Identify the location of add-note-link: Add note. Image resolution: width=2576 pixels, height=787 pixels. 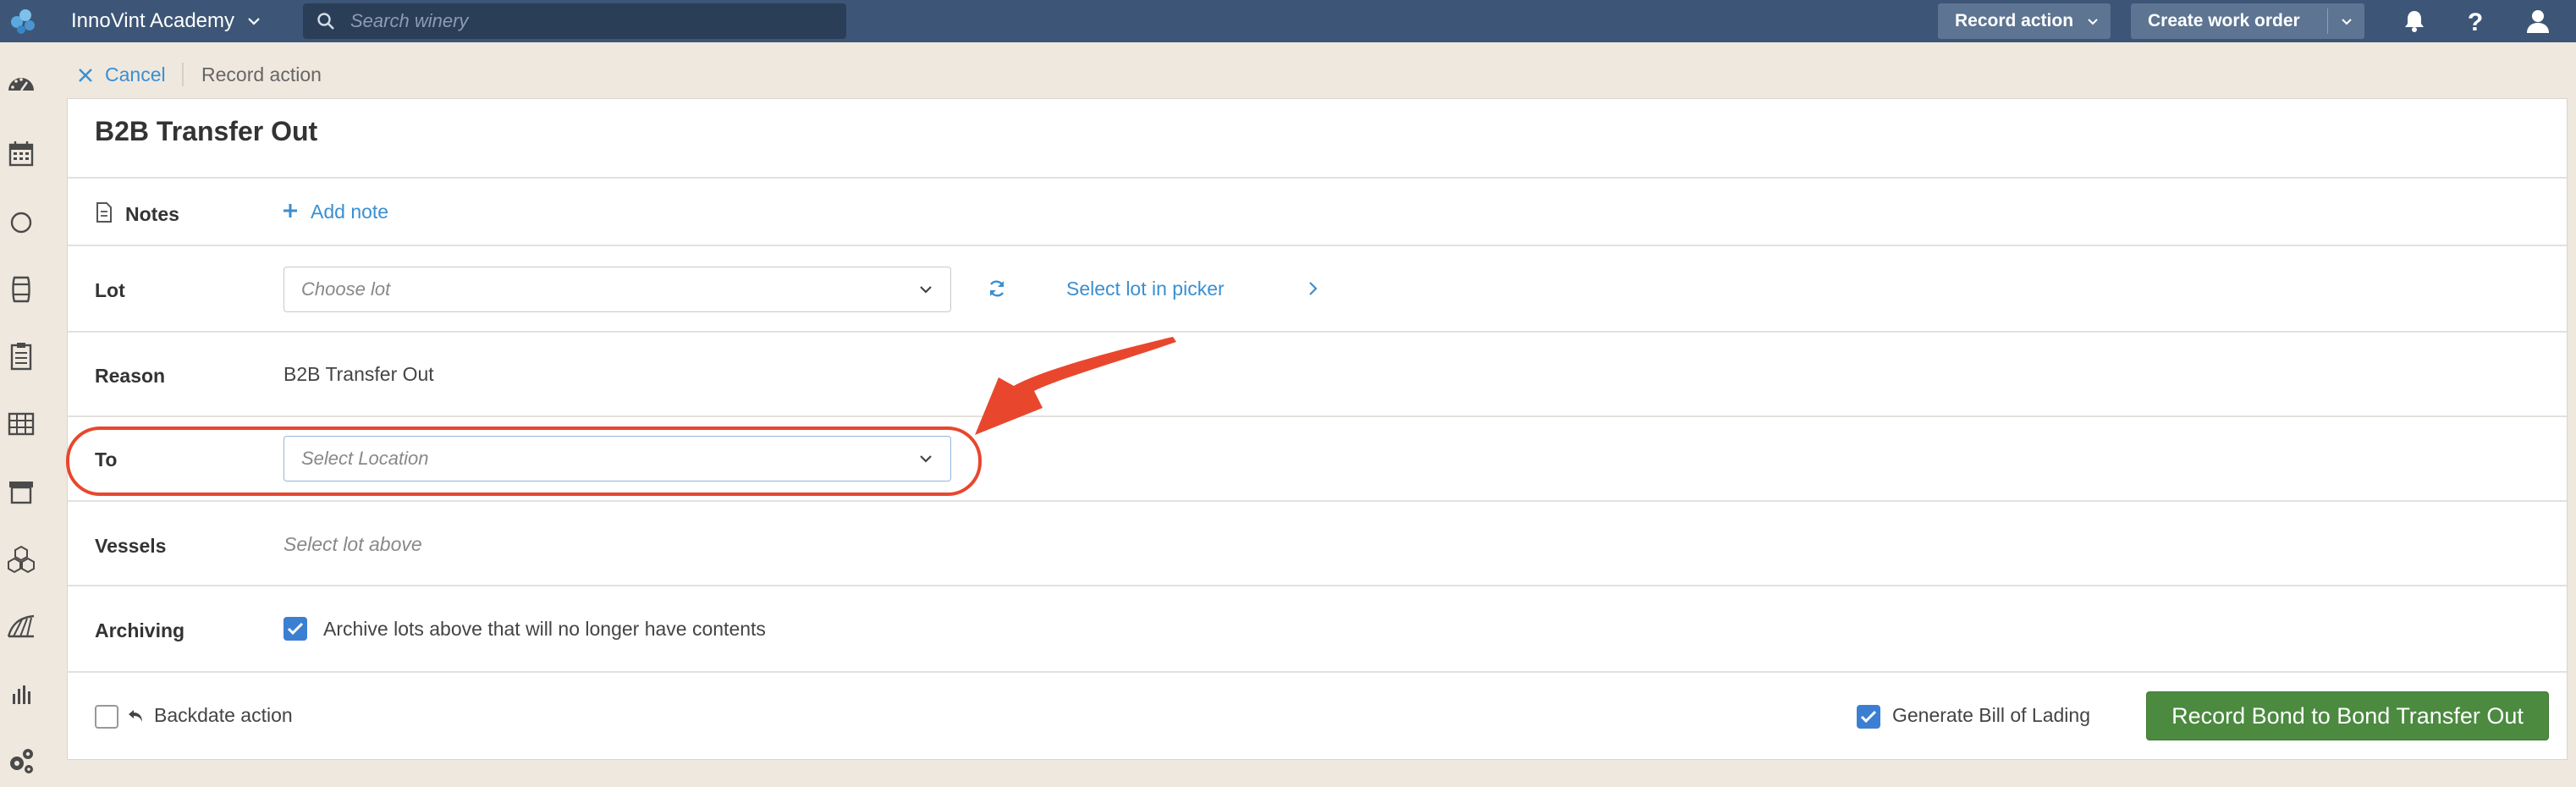
(349, 212).